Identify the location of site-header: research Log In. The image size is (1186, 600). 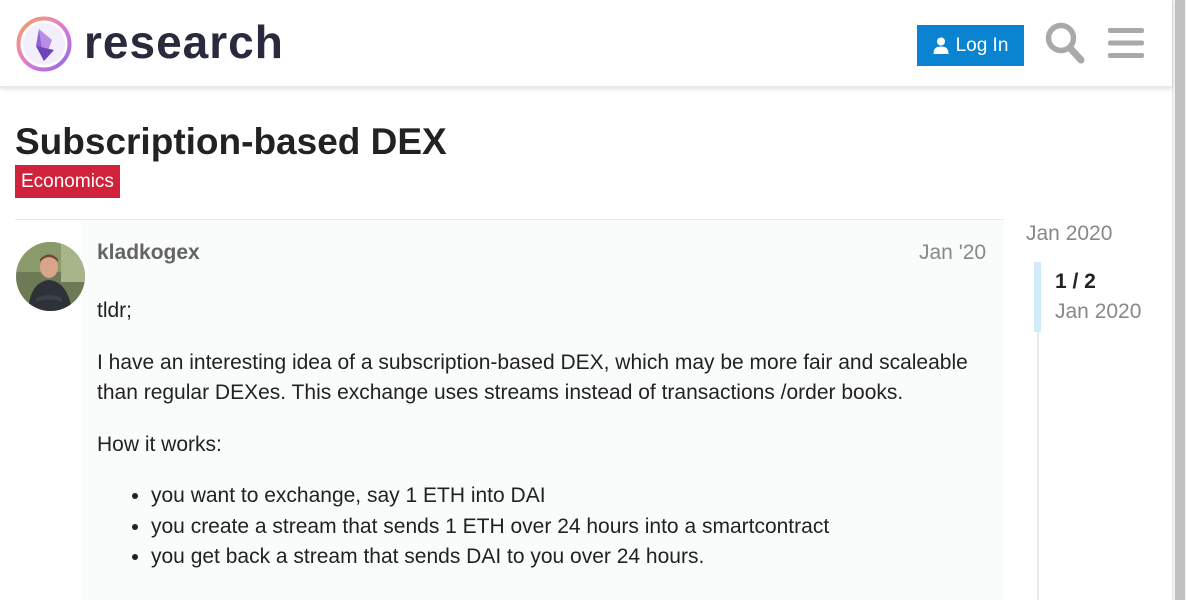
(586, 43).